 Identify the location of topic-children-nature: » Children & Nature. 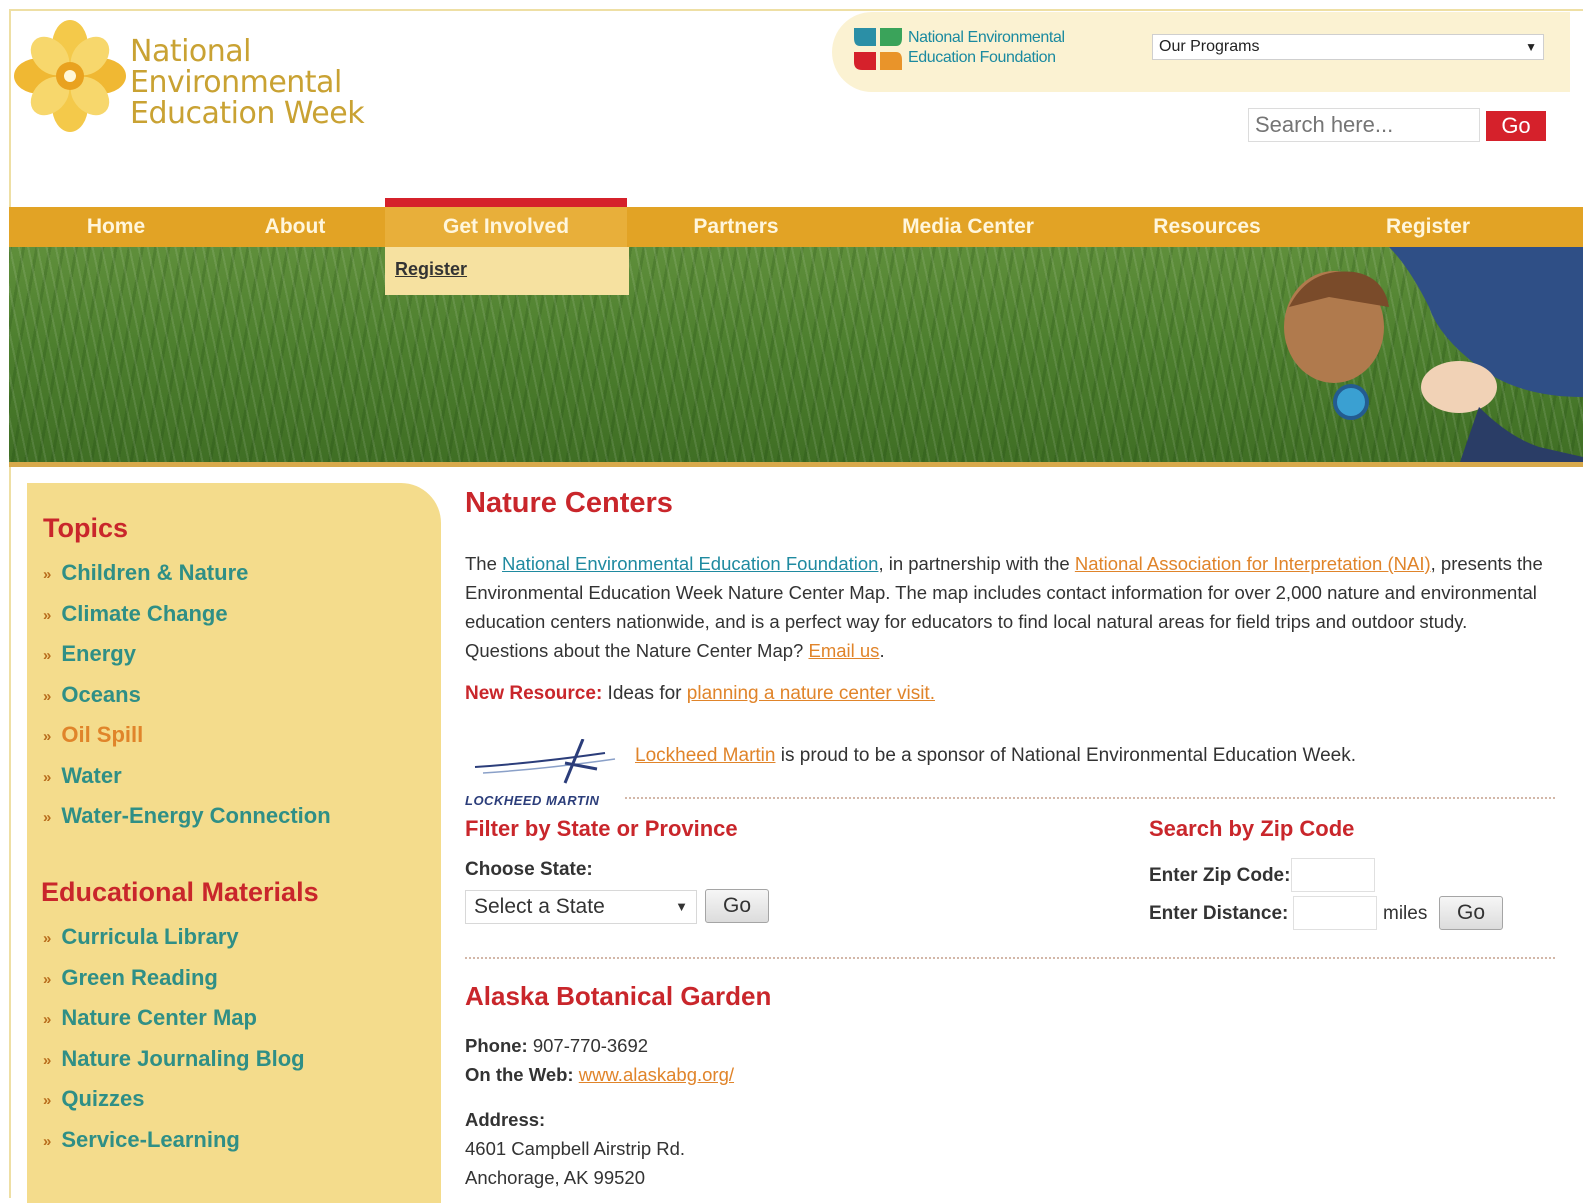
(187, 580).